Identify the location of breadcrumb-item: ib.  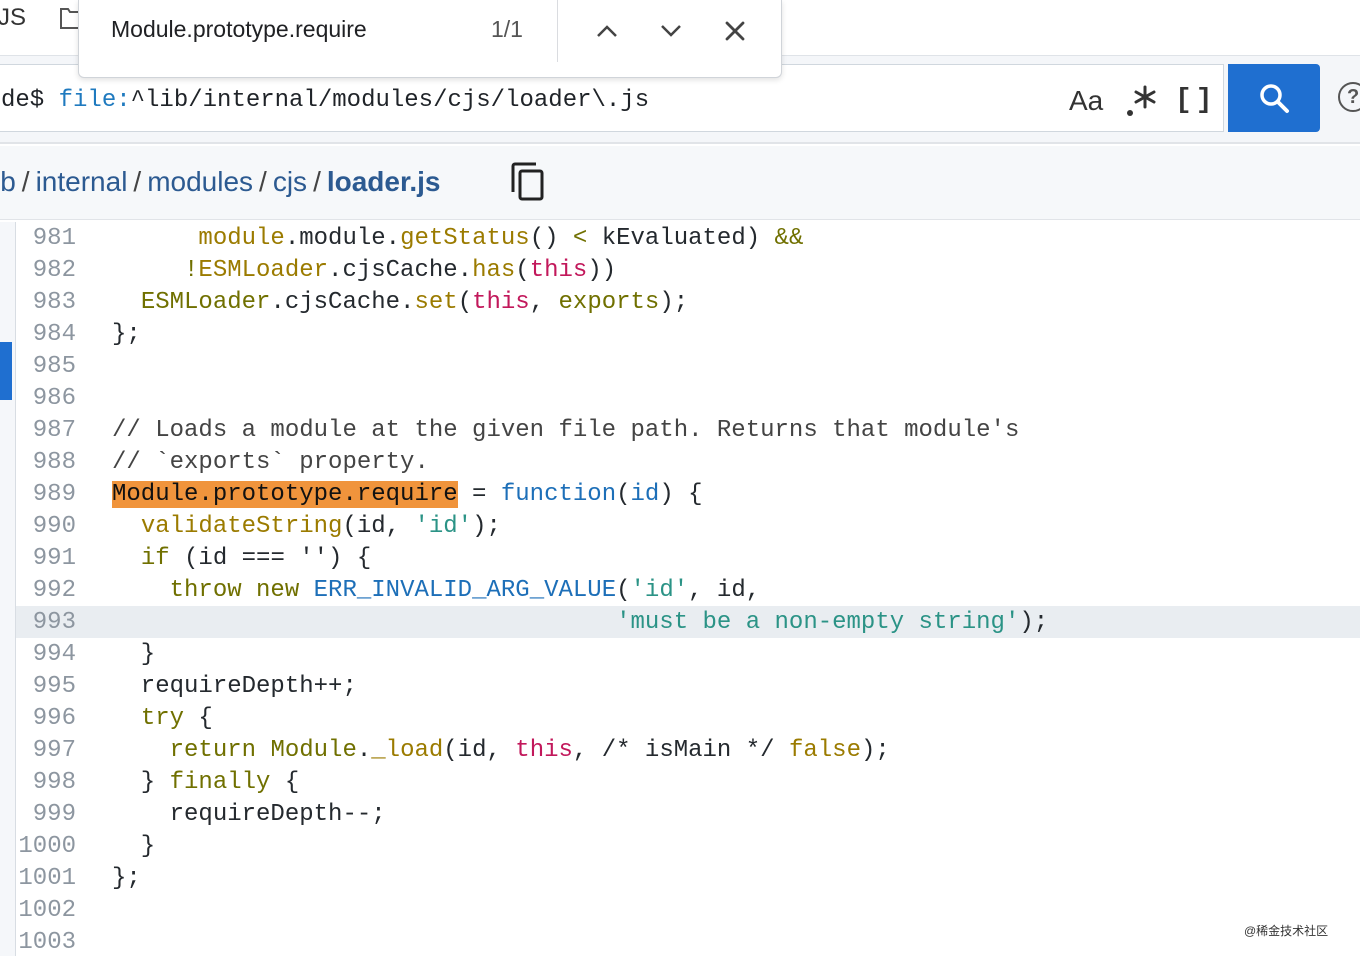
(8, 181).